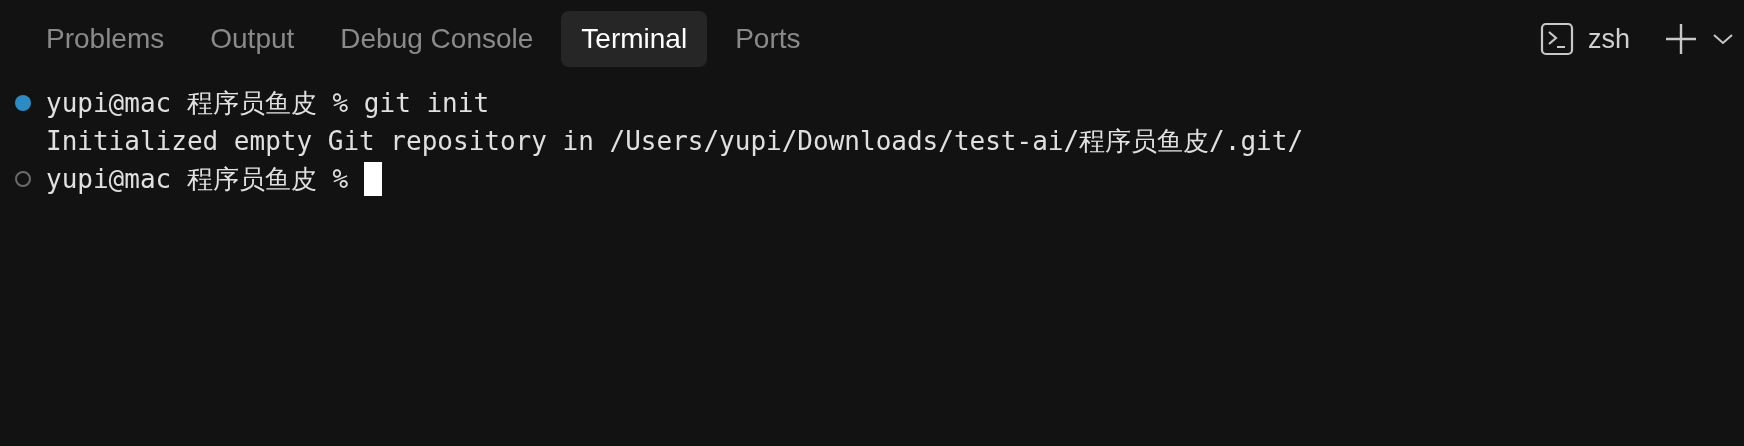 The width and height of the screenshot is (1744, 446). I want to click on command-line: yupi@mac 程序员鱼皮 % git init, so click(268, 103).